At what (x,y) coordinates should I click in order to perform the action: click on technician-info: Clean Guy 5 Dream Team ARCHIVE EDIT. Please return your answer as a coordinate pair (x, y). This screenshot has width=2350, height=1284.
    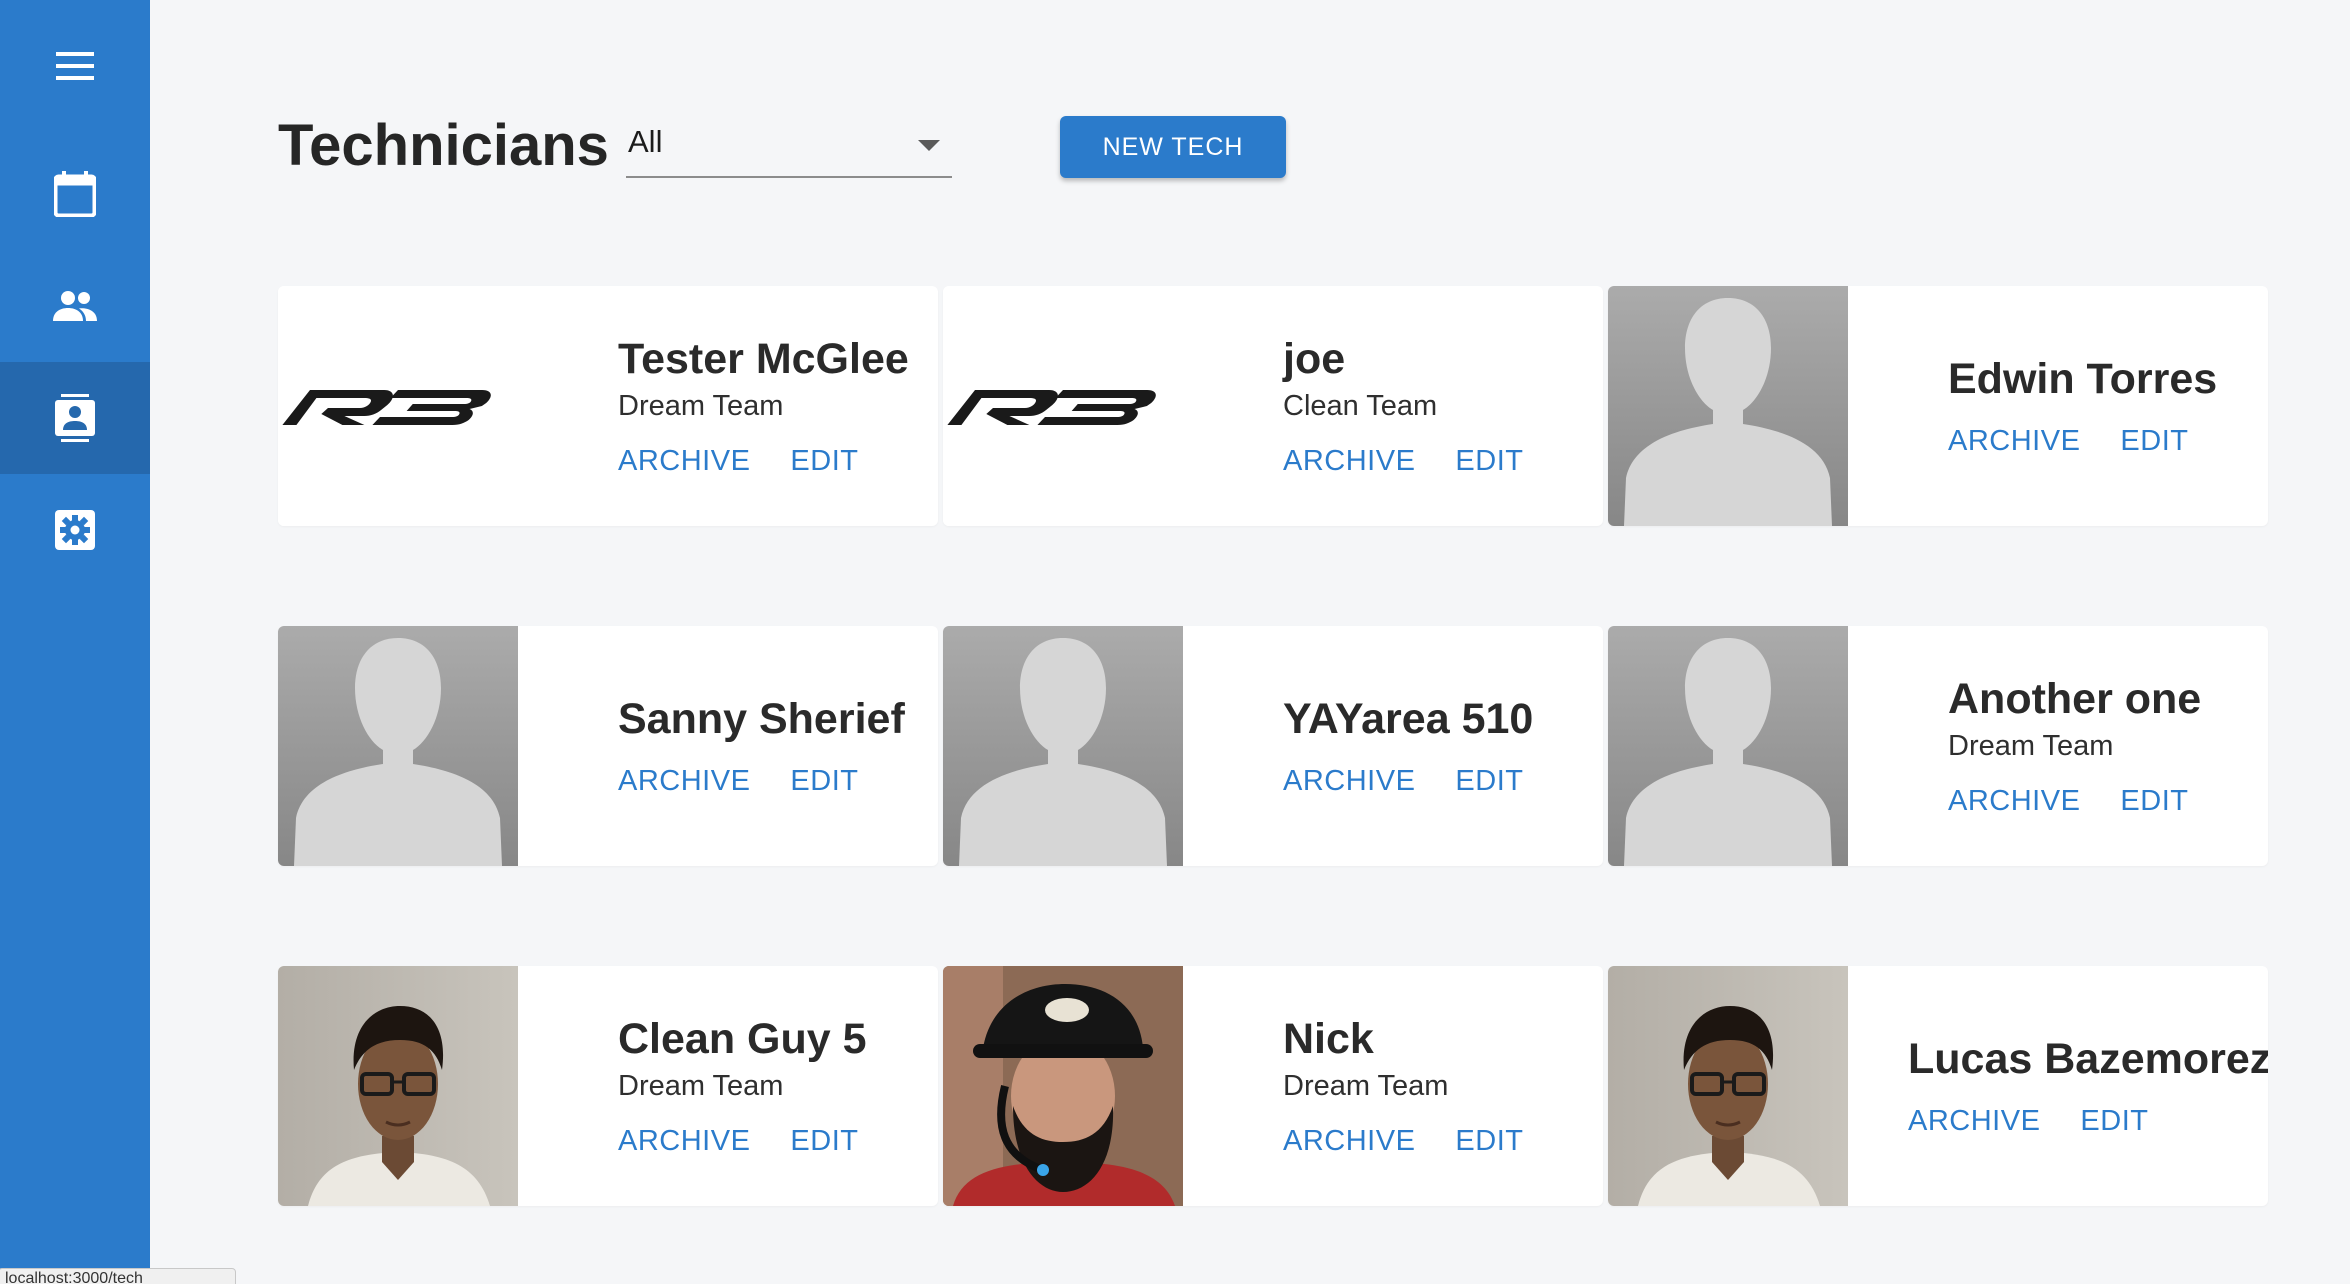
    Looking at the image, I should click on (742, 1086).